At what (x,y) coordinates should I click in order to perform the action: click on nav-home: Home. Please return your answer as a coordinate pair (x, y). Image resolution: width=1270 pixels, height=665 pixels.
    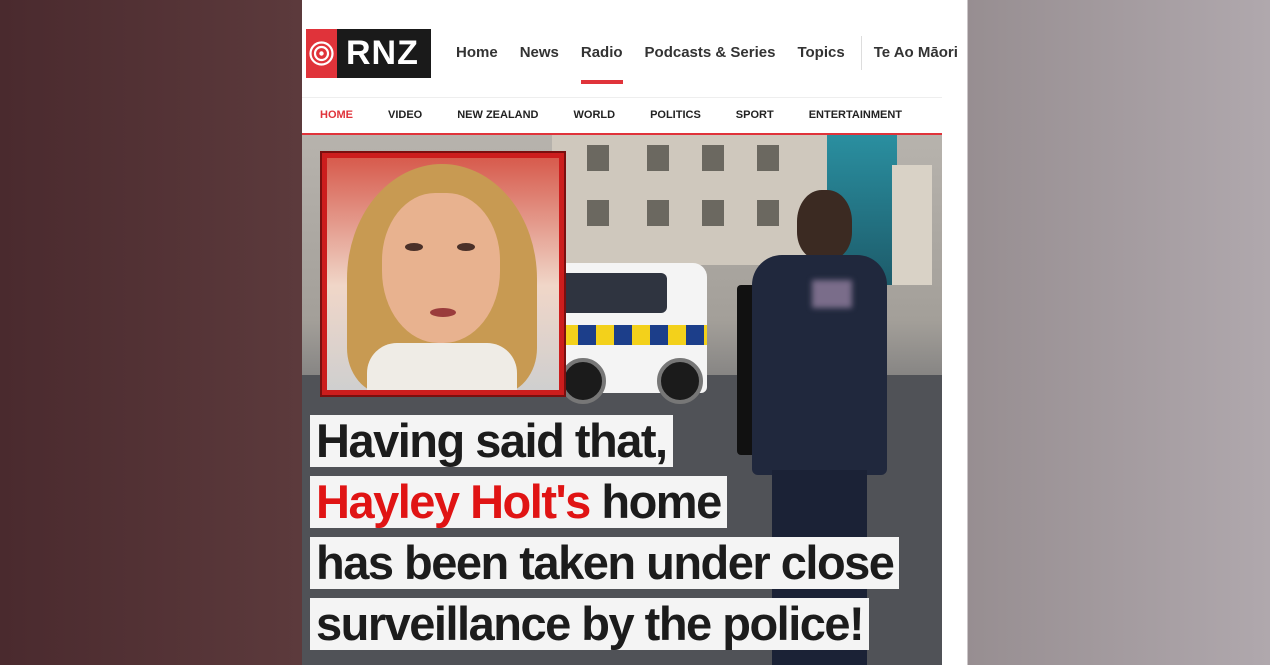
    Looking at the image, I should click on (477, 57).